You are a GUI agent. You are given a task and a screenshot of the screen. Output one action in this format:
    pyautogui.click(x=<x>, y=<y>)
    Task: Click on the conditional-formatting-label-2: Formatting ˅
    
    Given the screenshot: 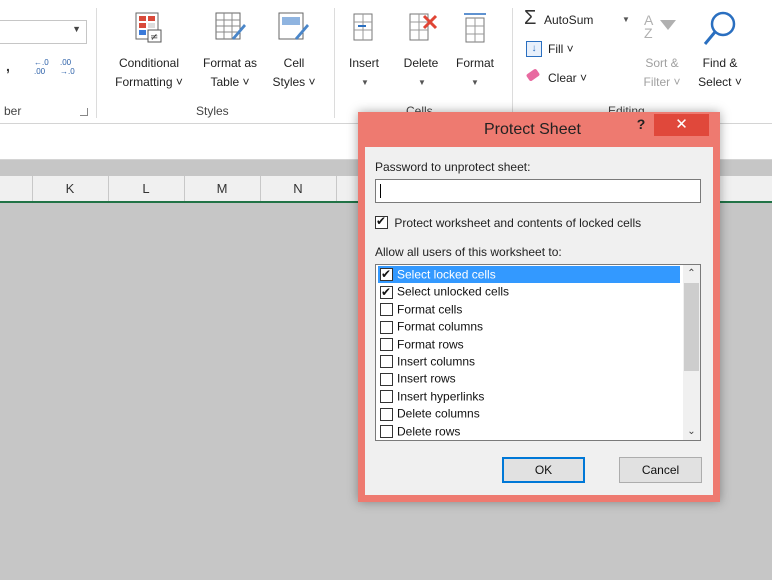 What is the action you would take?
    pyautogui.click(x=149, y=82)
    